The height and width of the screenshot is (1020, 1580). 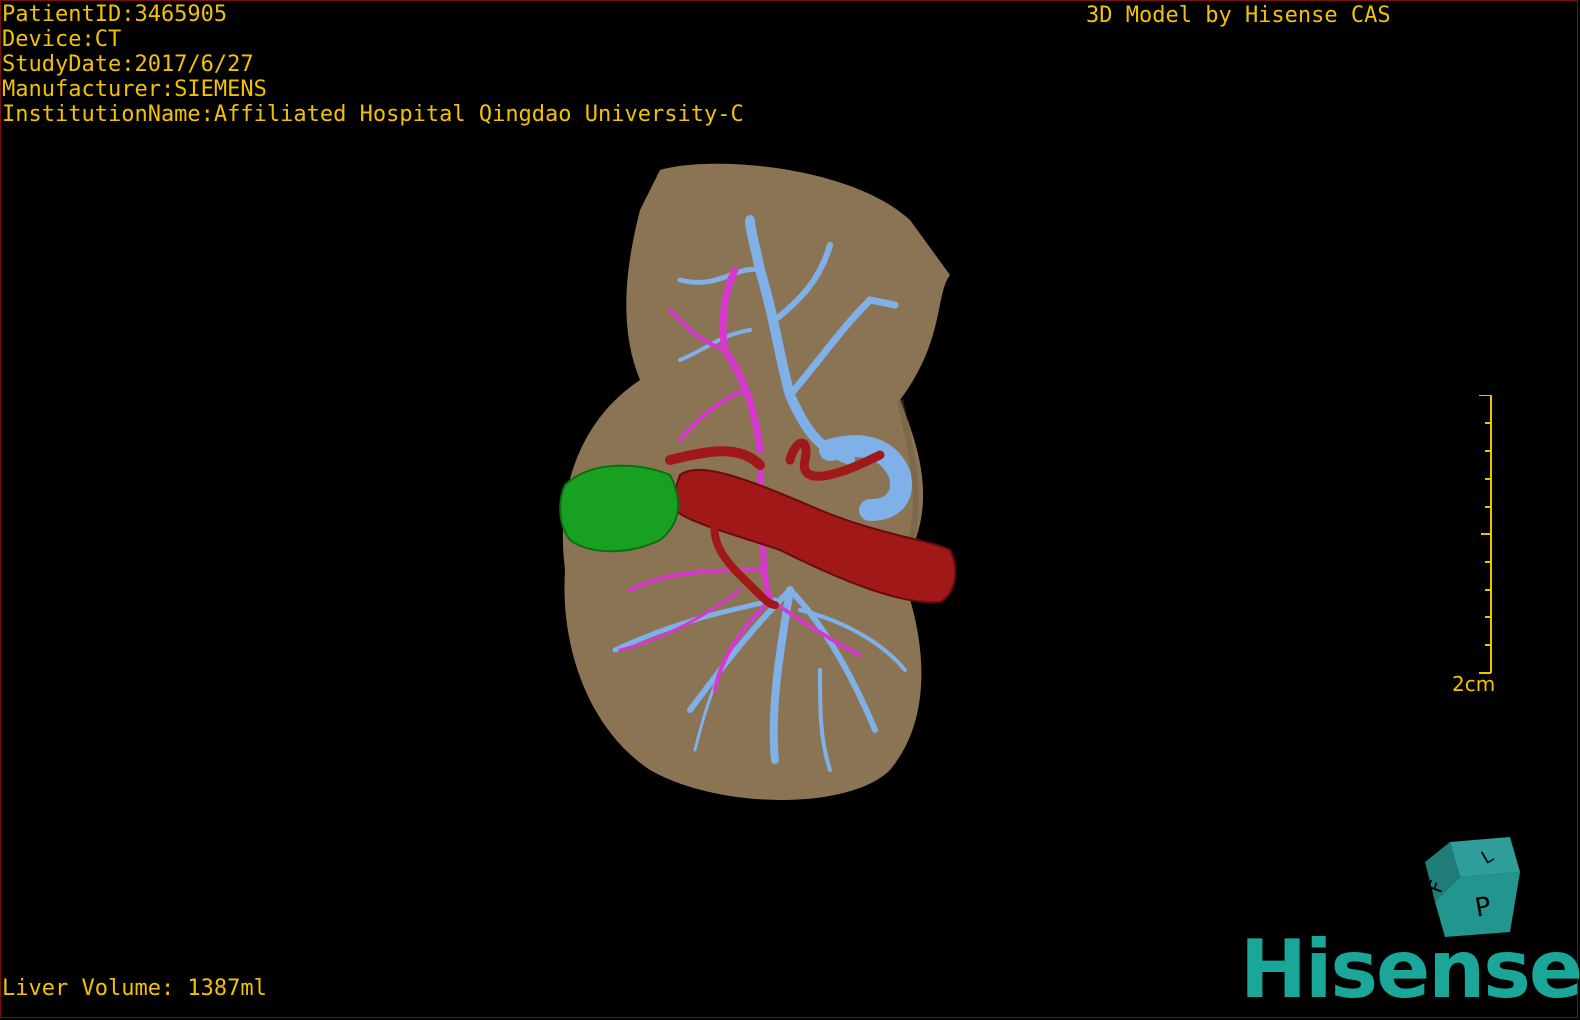 I want to click on gallbladder, so click(x=619, y=508).